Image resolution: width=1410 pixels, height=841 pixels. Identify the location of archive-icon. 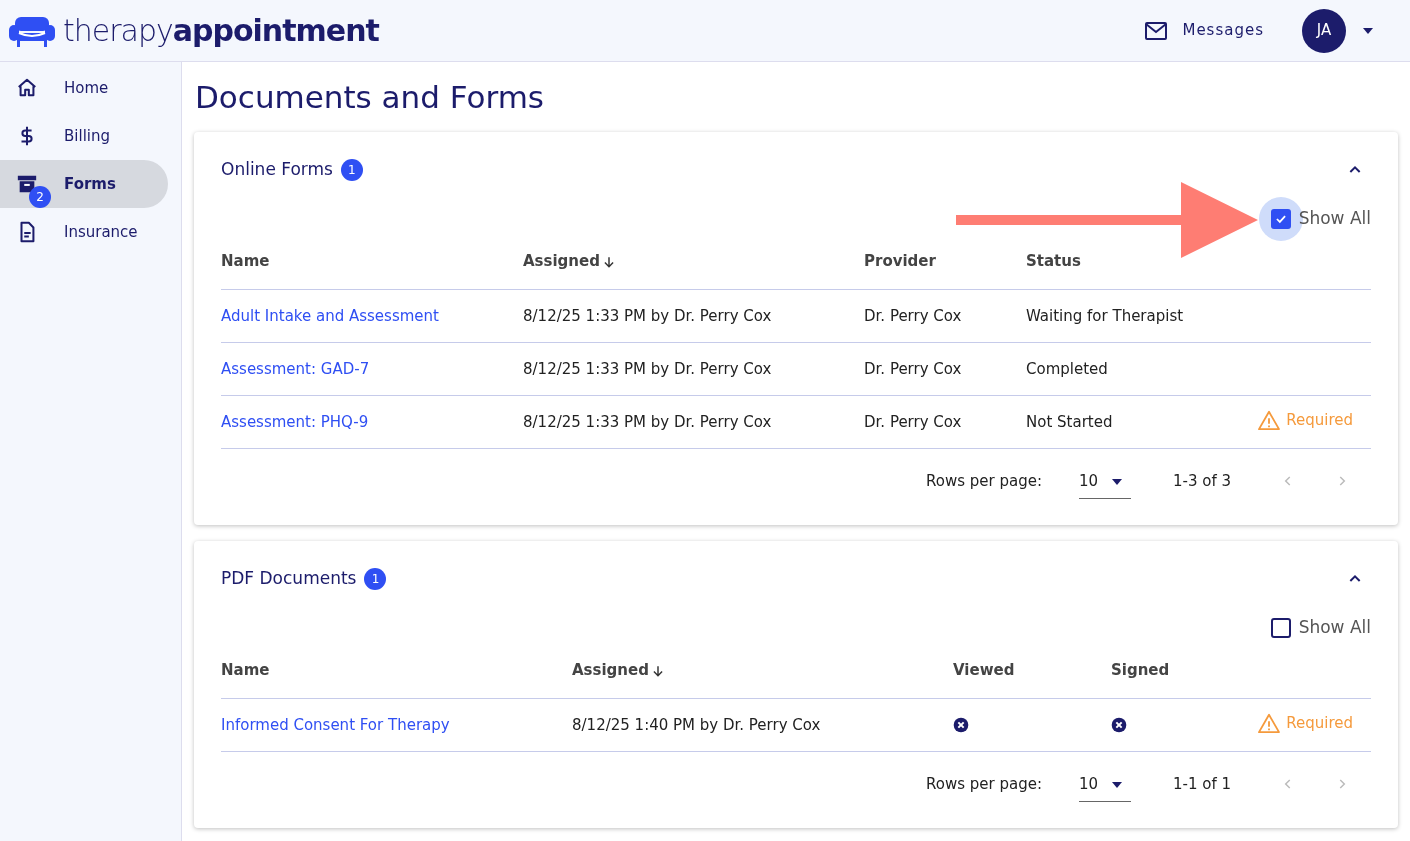
(27, 184).